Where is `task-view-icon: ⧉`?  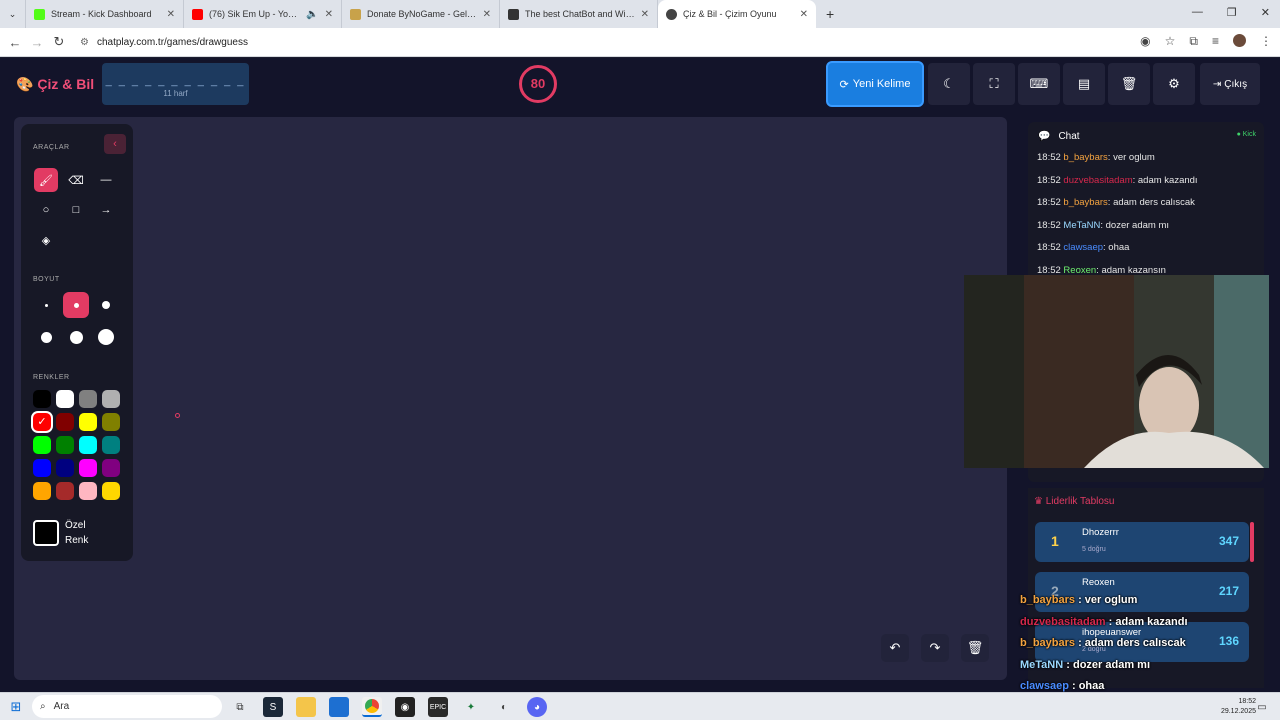
task-view-icon: ⧉ is located at coordinates (240, 707).